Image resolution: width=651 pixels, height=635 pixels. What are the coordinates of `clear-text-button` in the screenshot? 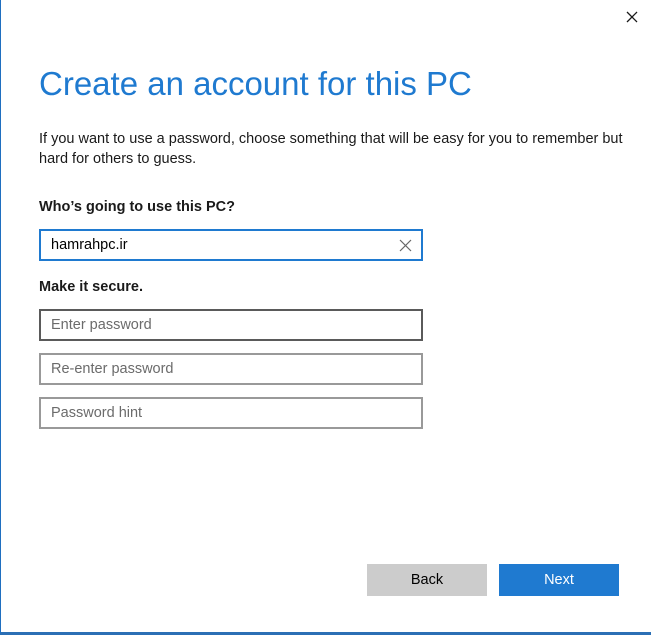 It's located at (405, 245).